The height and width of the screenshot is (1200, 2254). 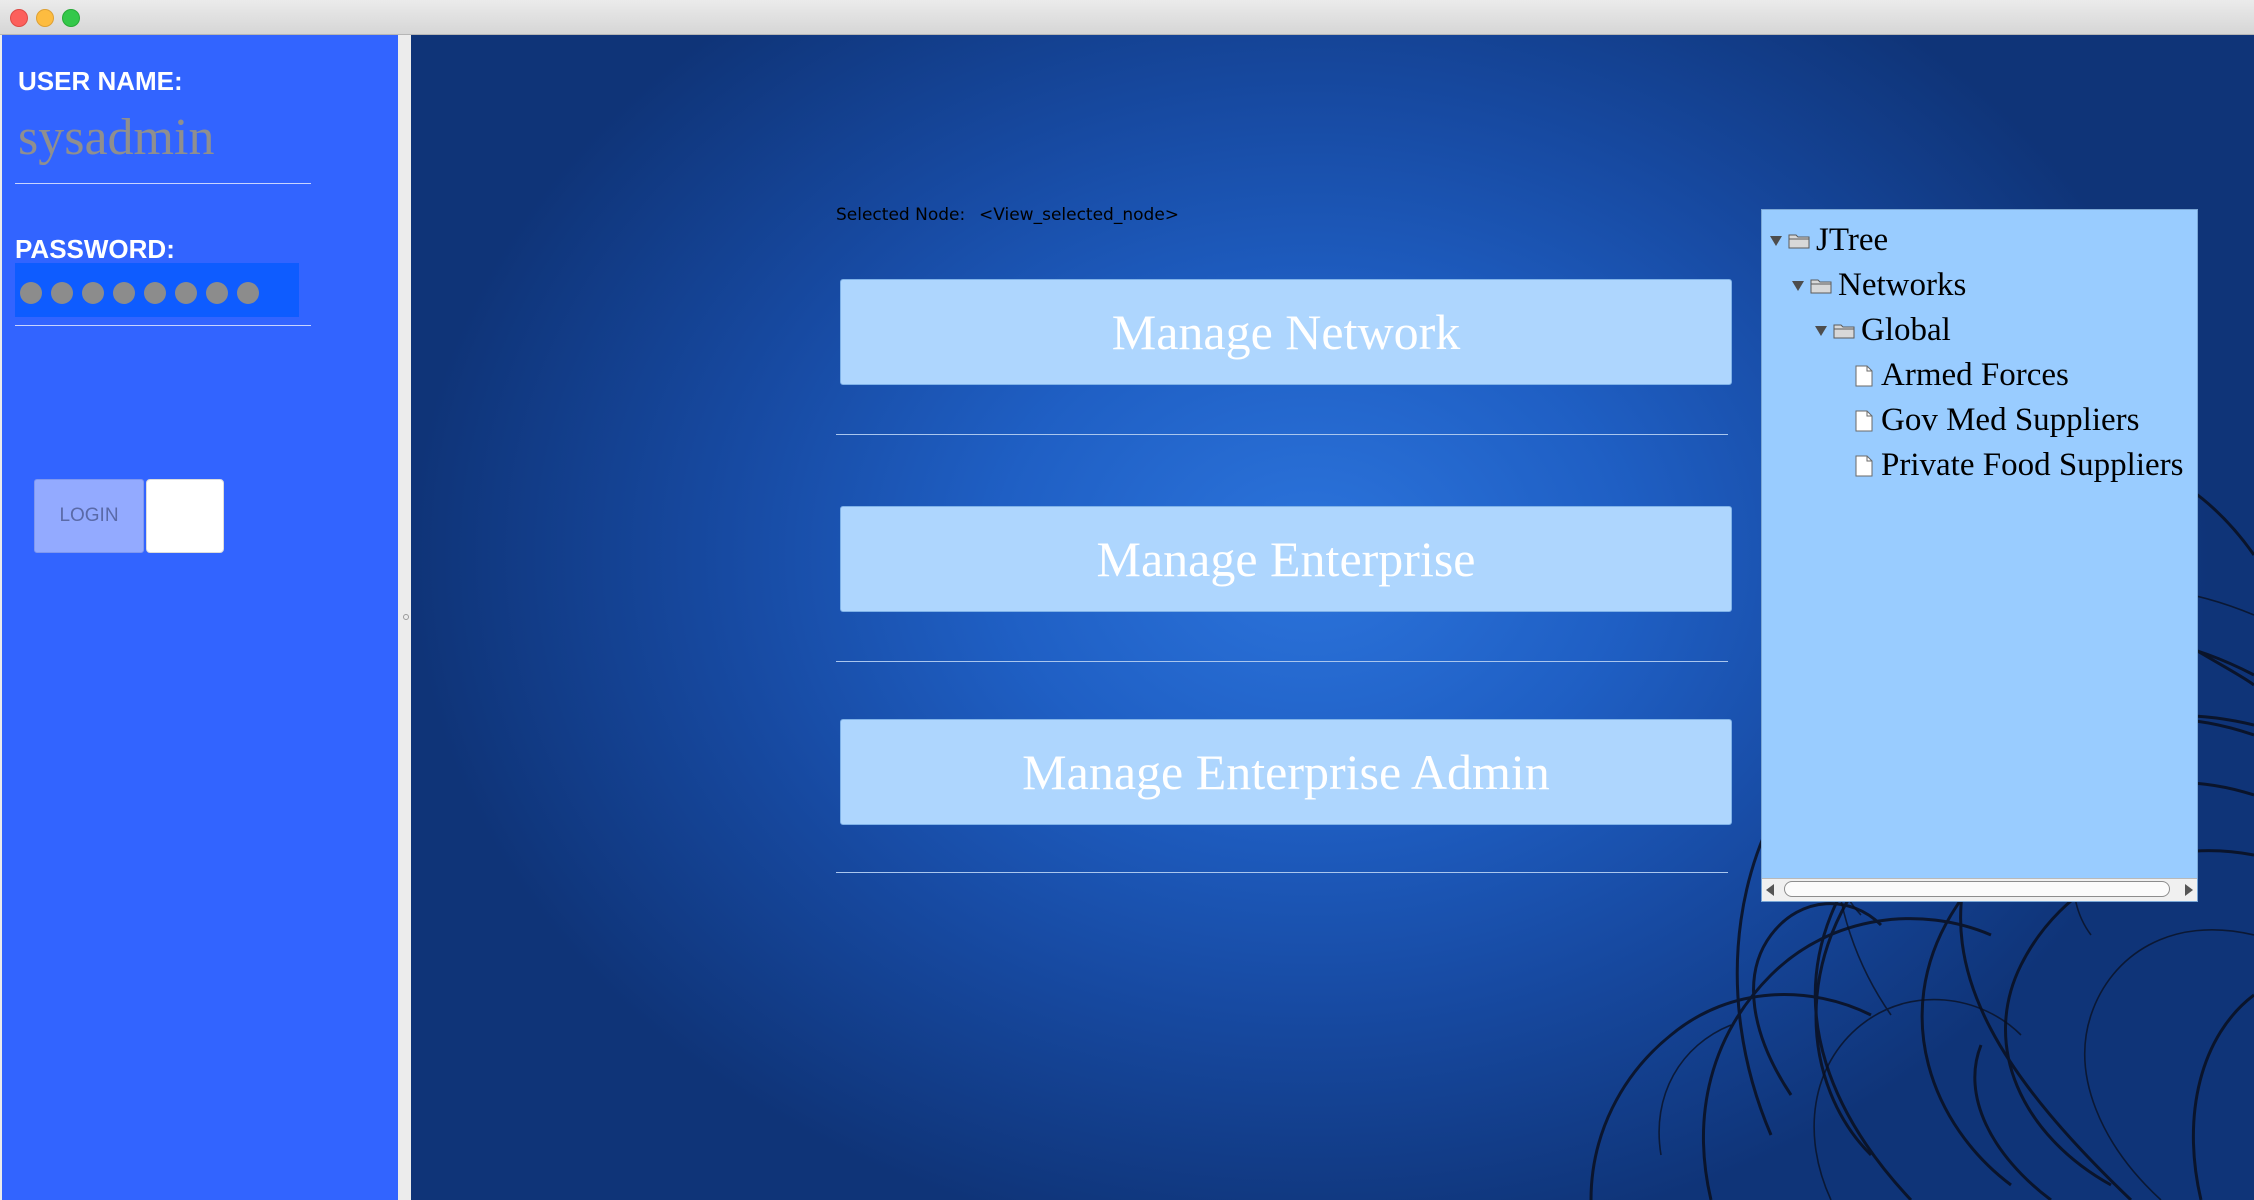 What do you see at coordinates (95, 249) in the screenshot?
I see `password-label: PASSWORD:` at bounding box center [95, 249].